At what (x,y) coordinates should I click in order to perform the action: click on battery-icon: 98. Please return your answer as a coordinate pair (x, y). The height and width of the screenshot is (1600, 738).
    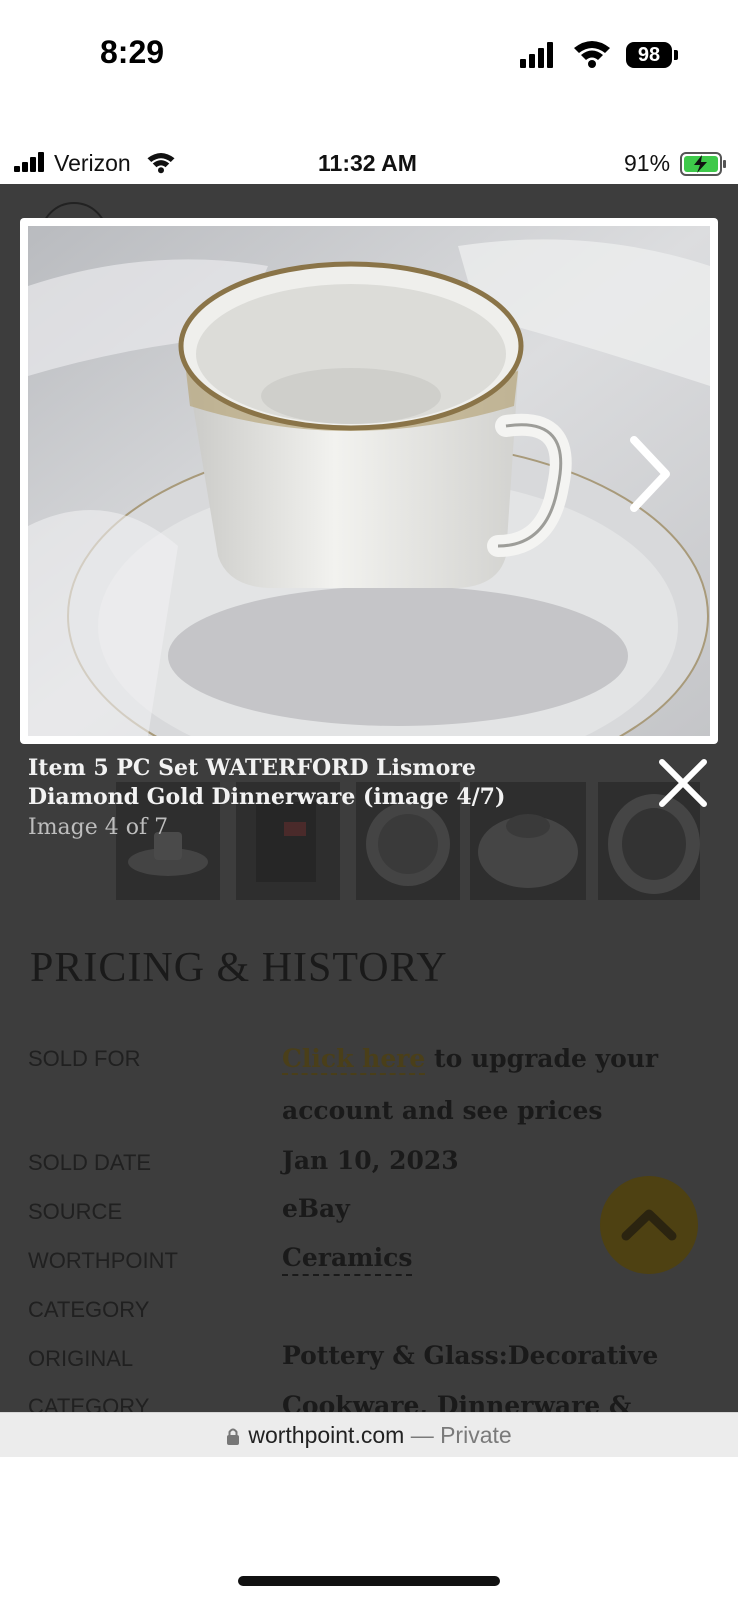
    Looking at the image, I should click on (649, 55).